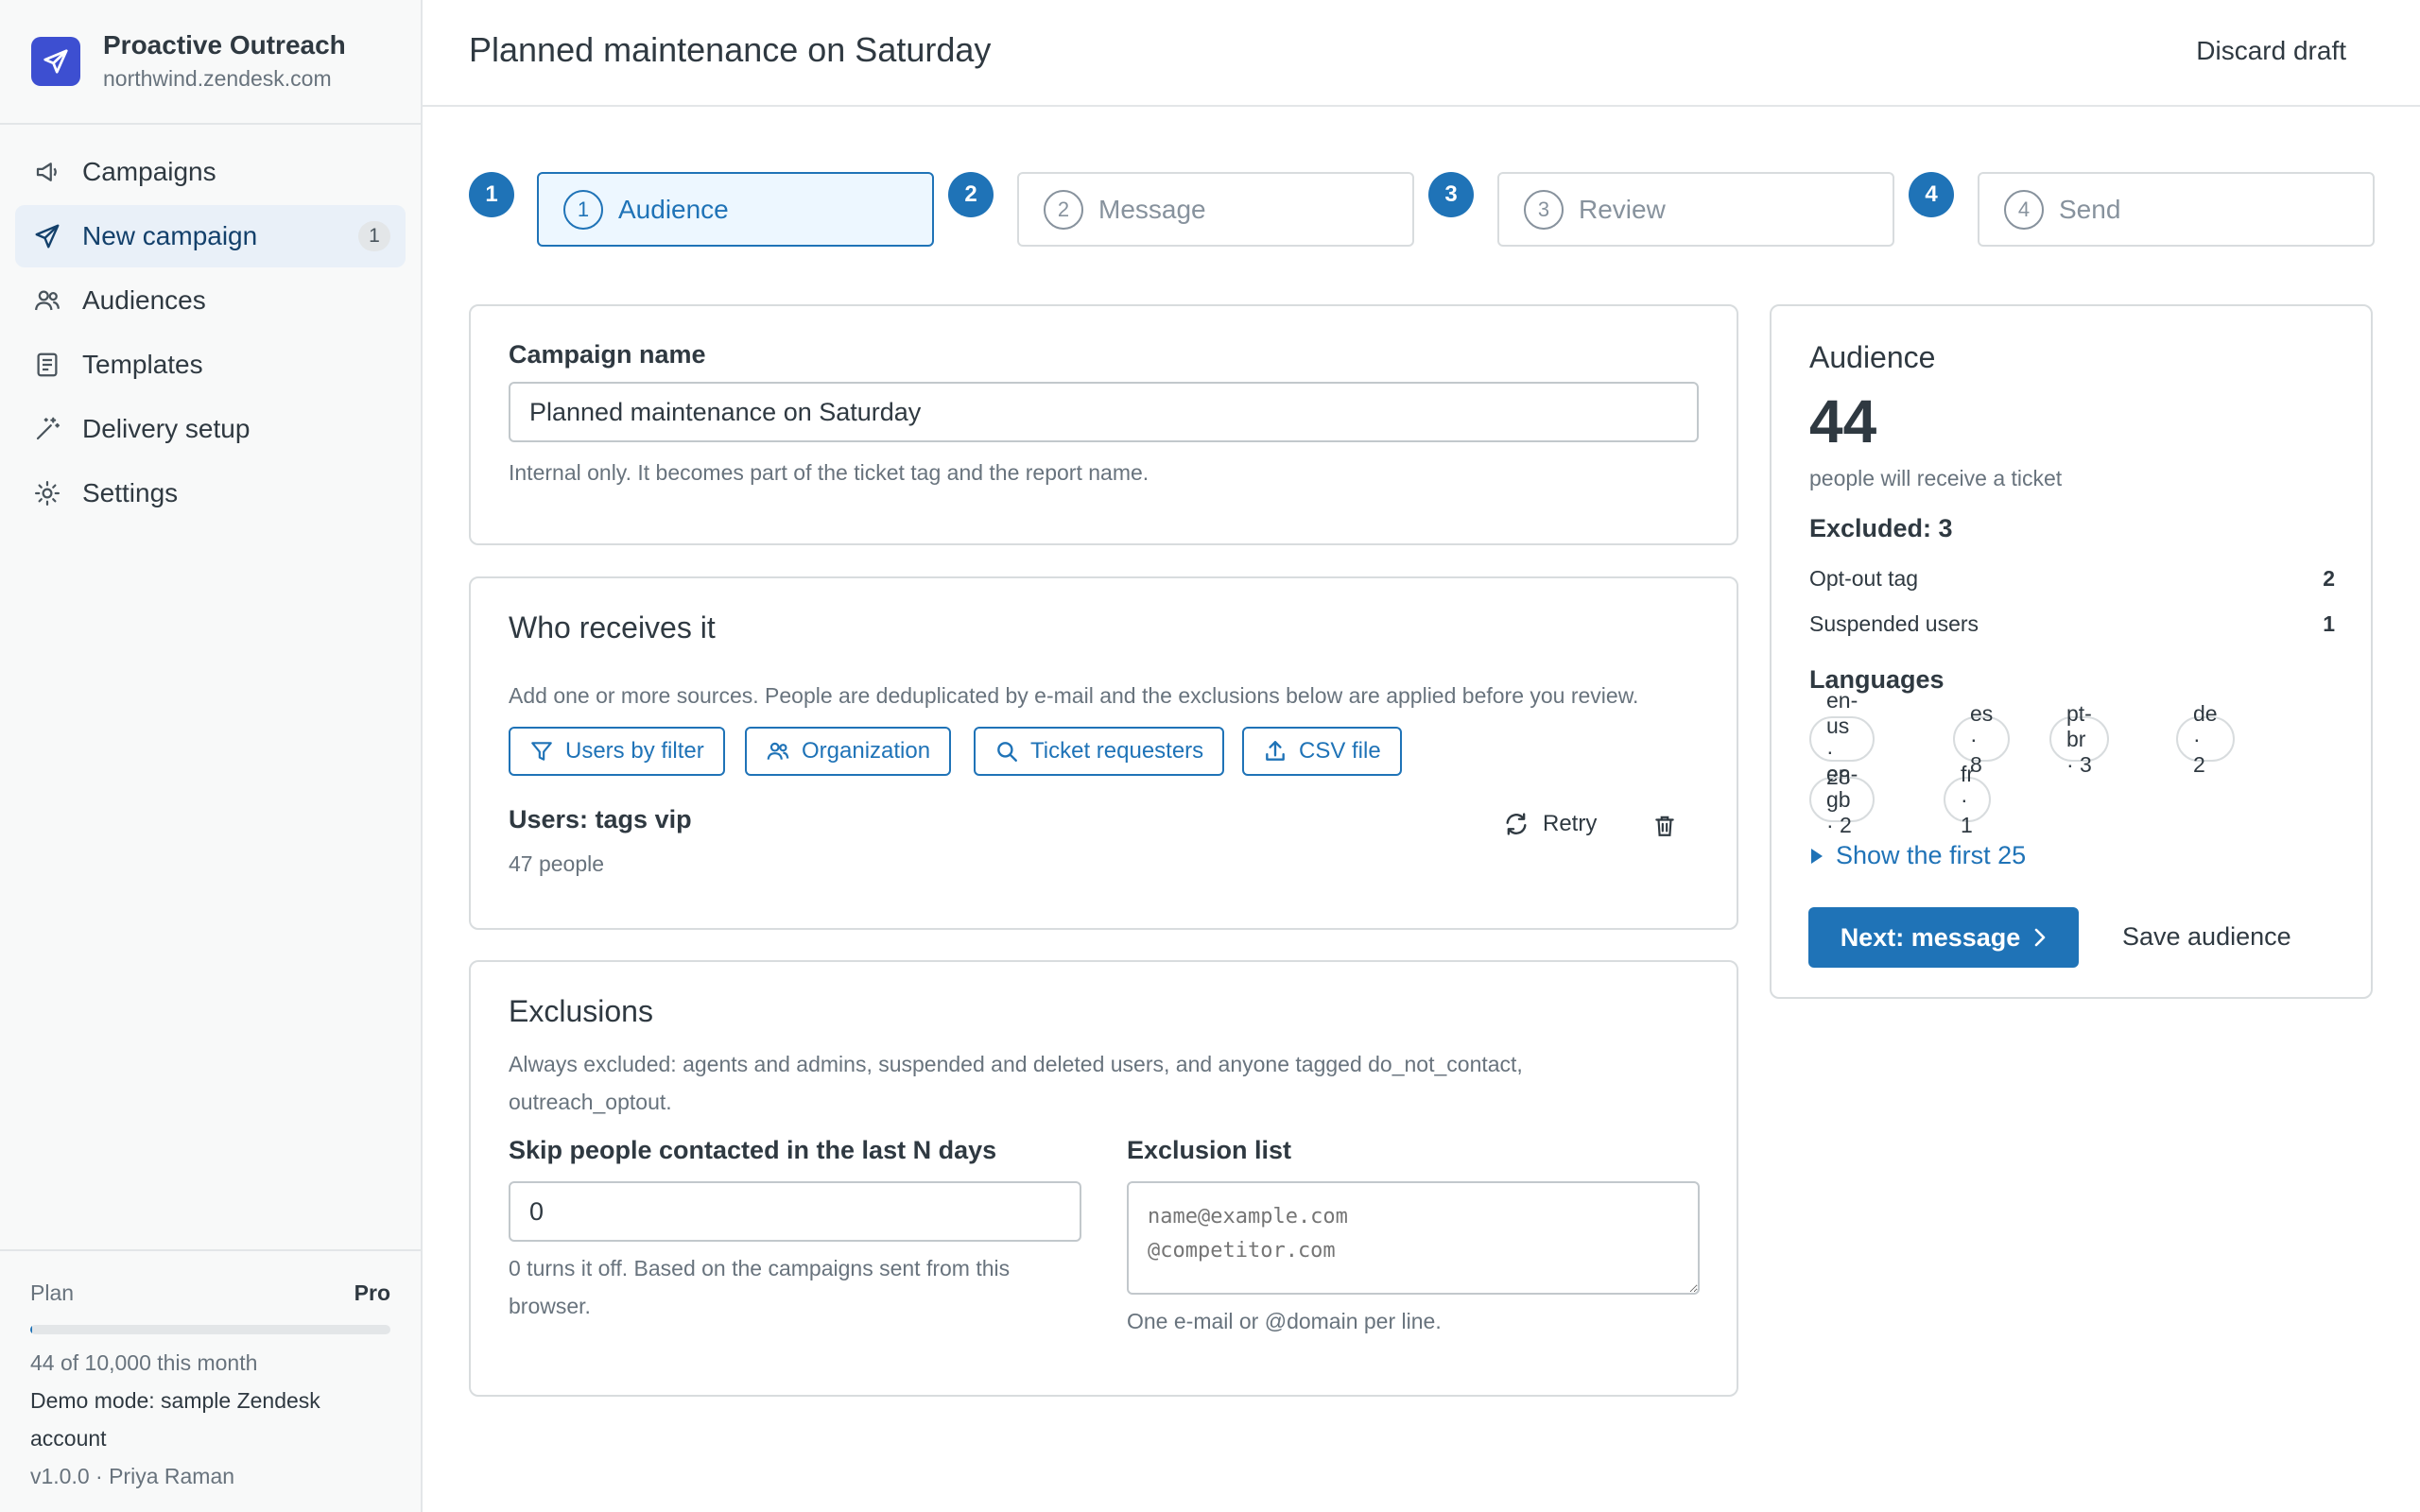 Image resolution: width=2420 pixels, height=1512 pixels. What do you see at coordinates (1931, 855) in the screenshot?
I see `show-first-label: Show the first 25` at bounding box center [1931, 855].